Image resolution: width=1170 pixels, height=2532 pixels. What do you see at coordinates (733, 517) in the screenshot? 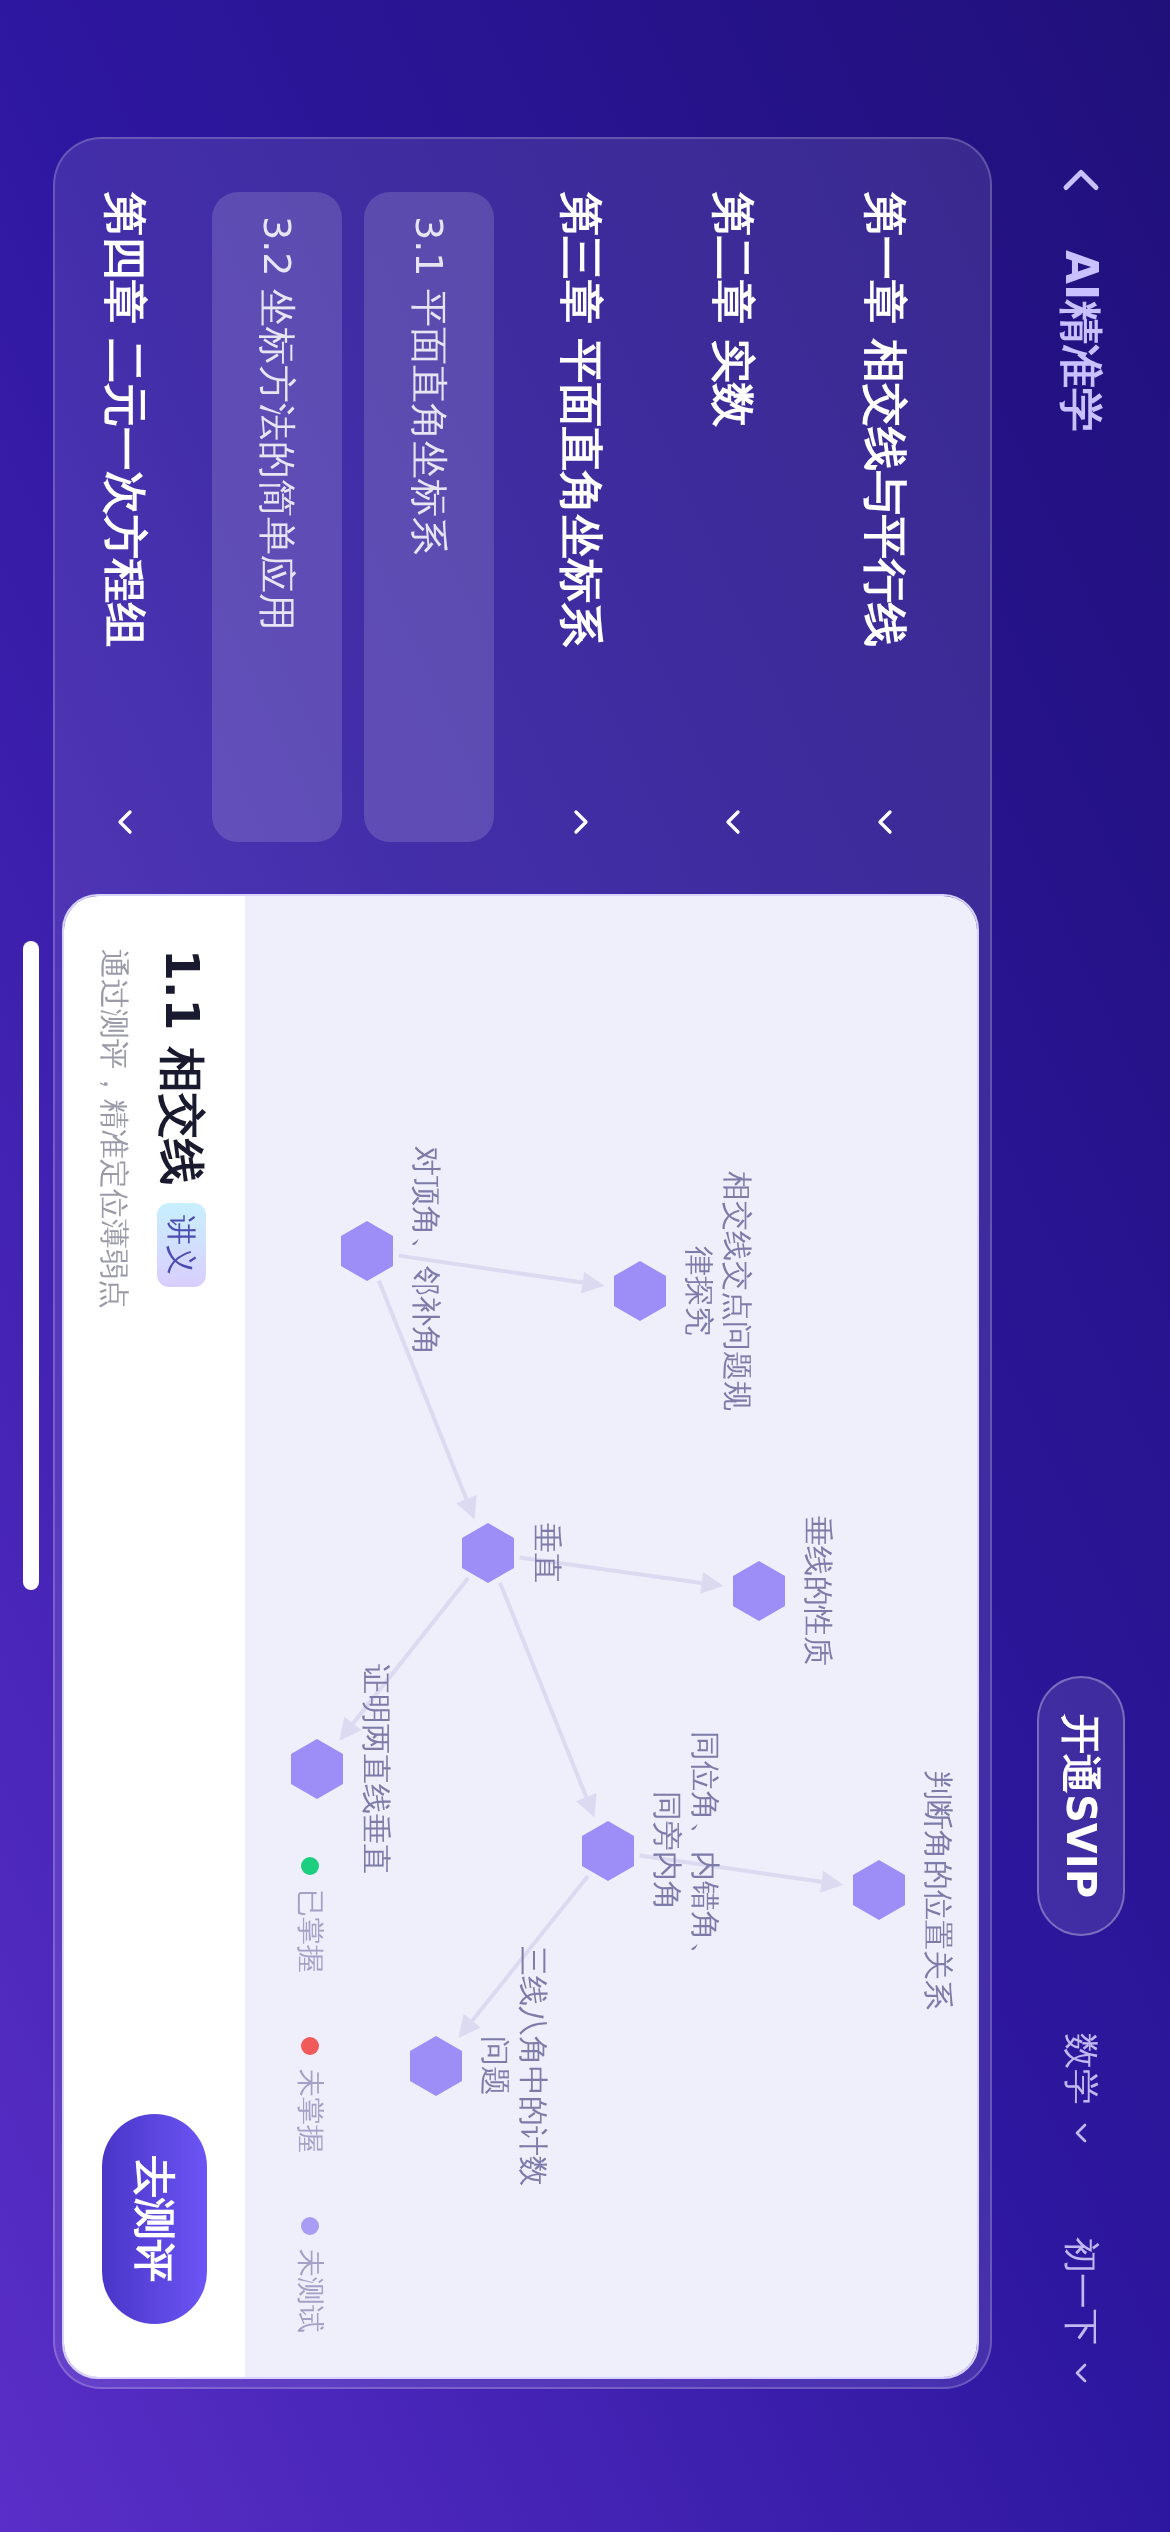
I see `chapter-row: 第二章 实数` at bounding box center [733, 517].